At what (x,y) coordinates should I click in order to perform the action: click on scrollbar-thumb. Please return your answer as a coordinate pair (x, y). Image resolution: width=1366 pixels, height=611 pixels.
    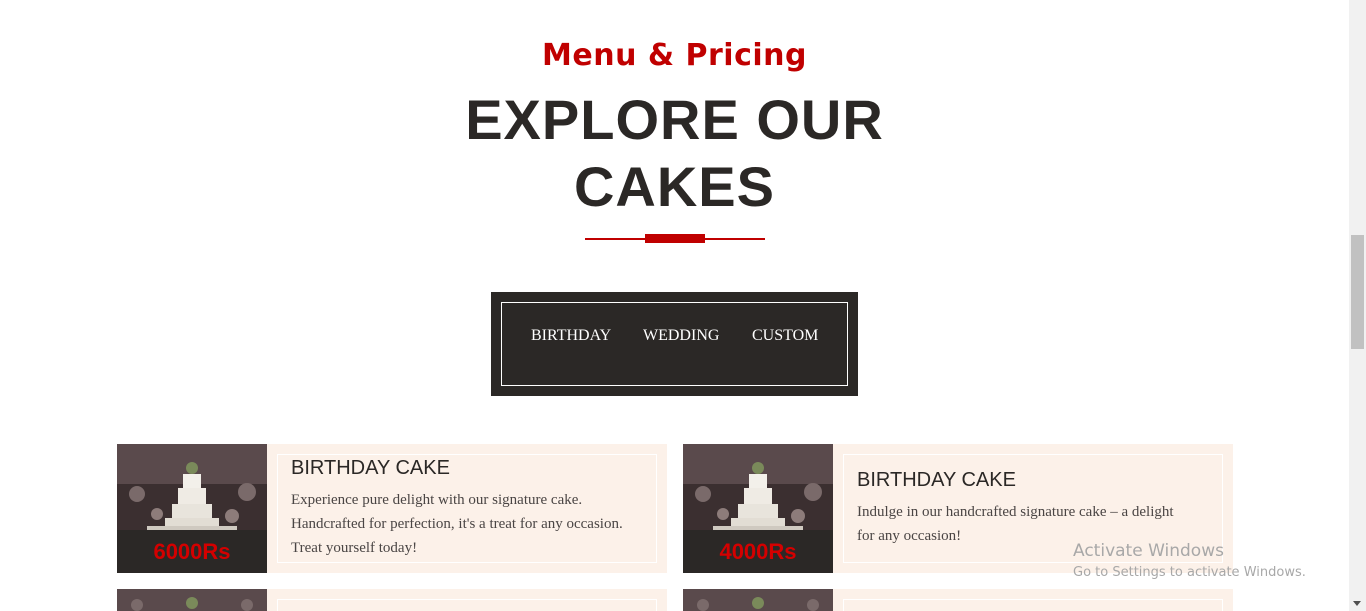
    Looking at the image, I should click on (1357, 292).